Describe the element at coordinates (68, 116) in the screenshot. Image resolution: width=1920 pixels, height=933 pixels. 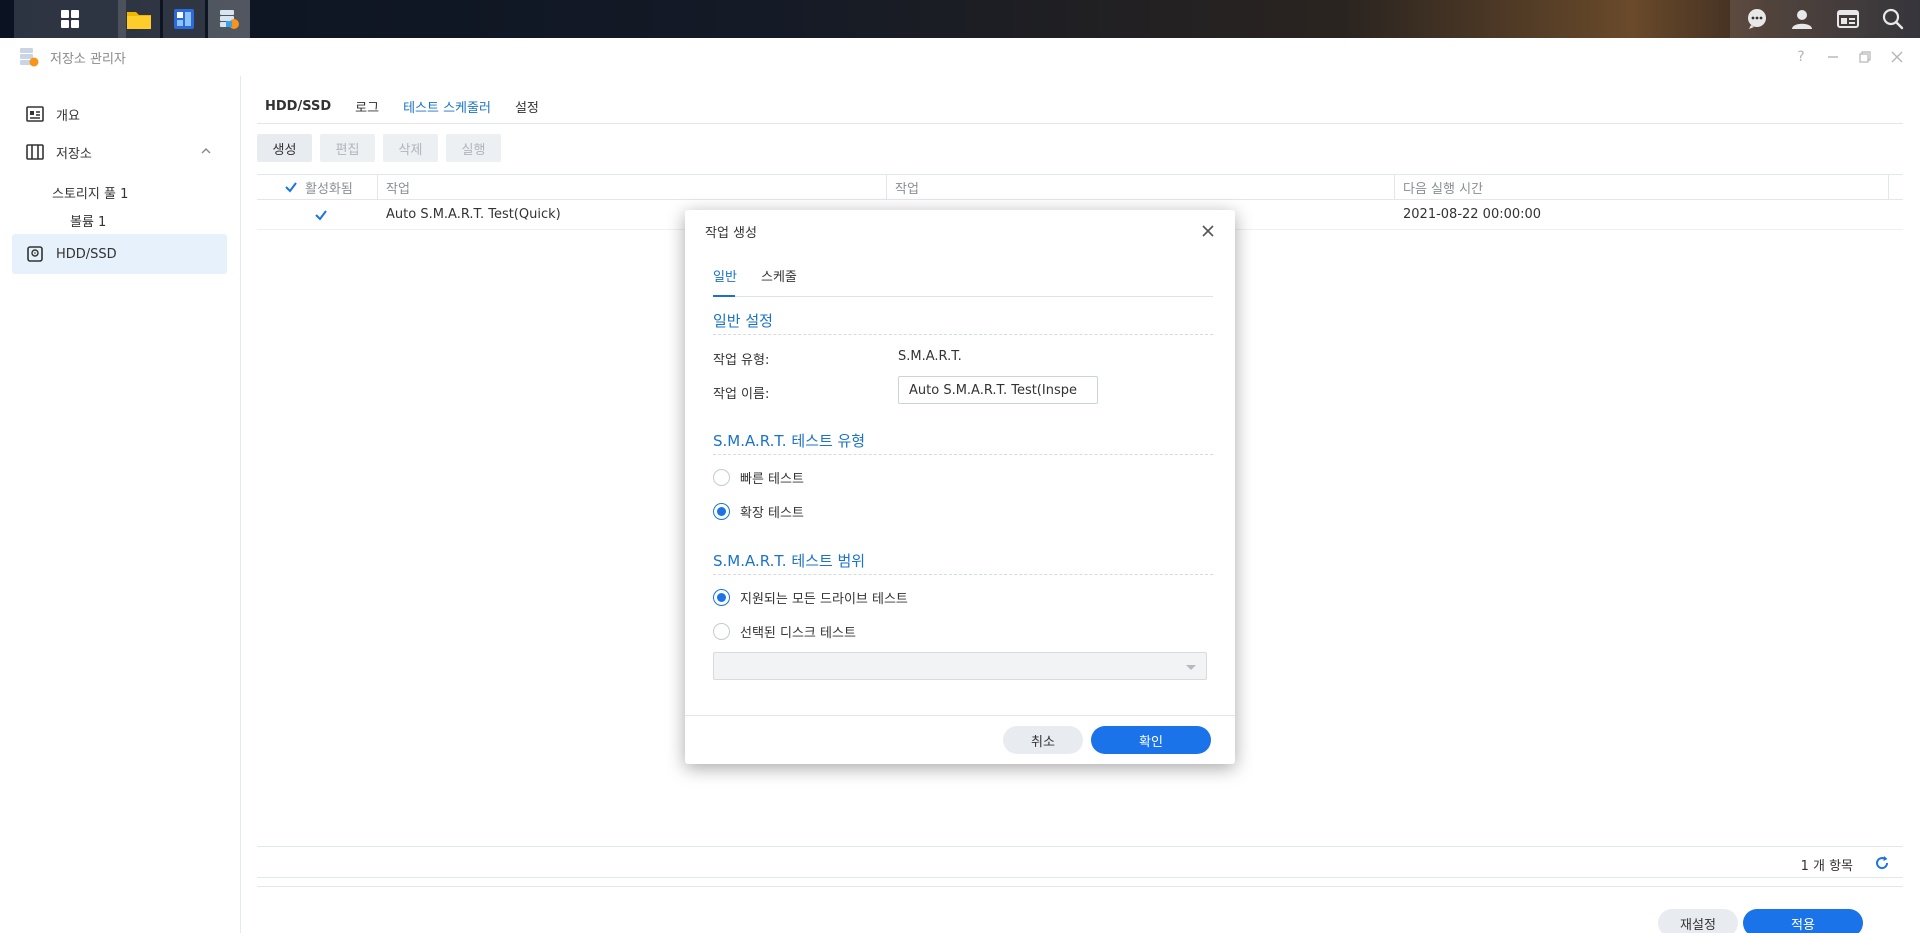
I see `sidebar-item-label: 개요` at that location.